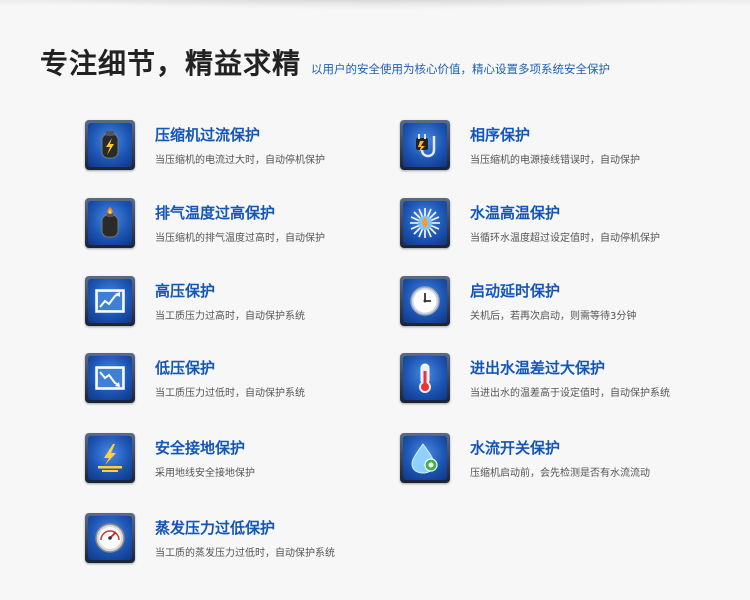 Image resolution: width=750 pixels, height=600 pixels. I want to click on compressor-lightning-icon, so click(110, 145).